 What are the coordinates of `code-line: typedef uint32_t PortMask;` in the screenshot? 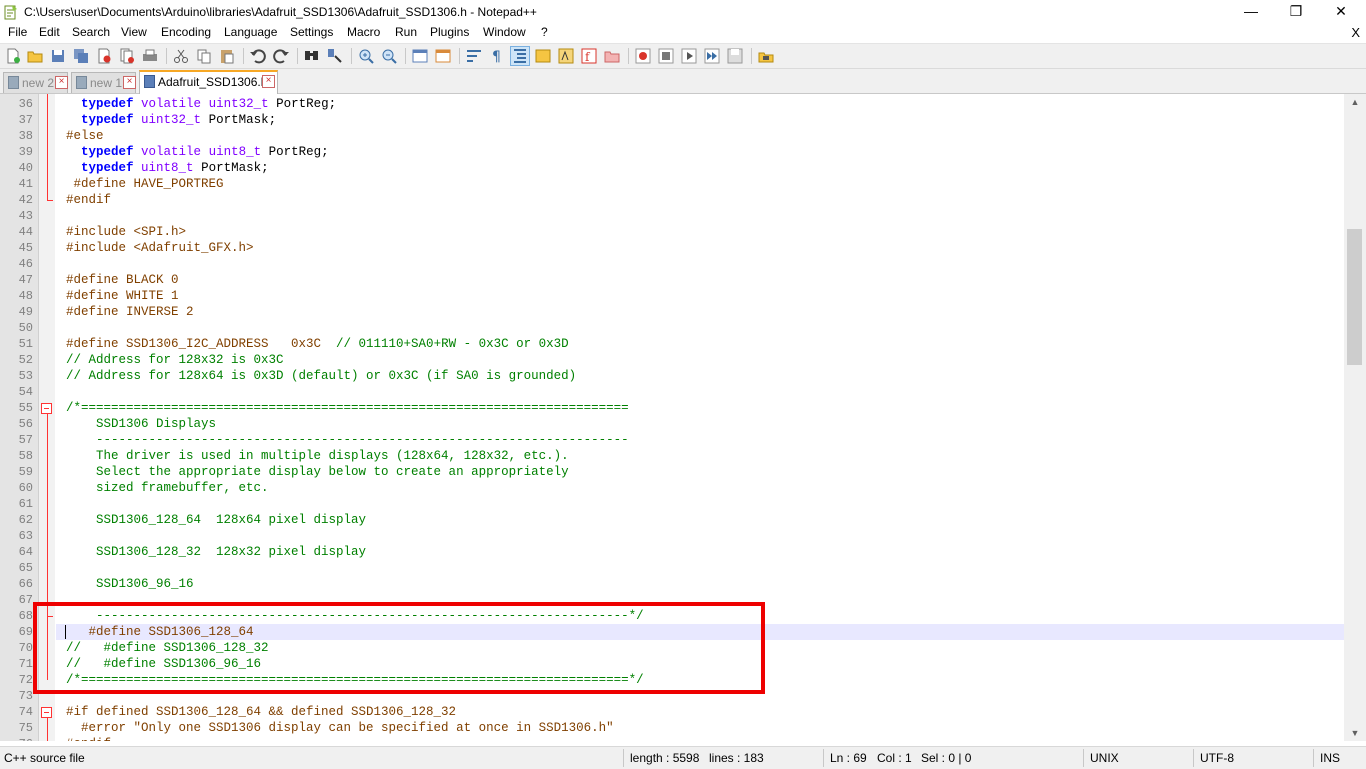 It's located at (700, 120).